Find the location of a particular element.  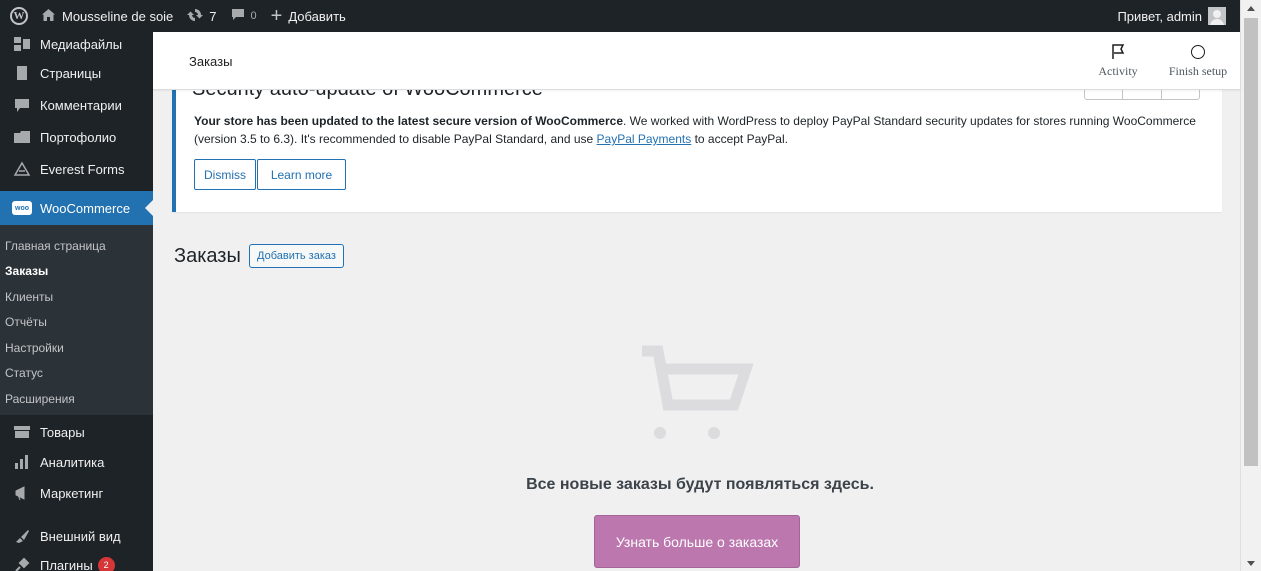

media-icon is located at coordinates (22, 44).